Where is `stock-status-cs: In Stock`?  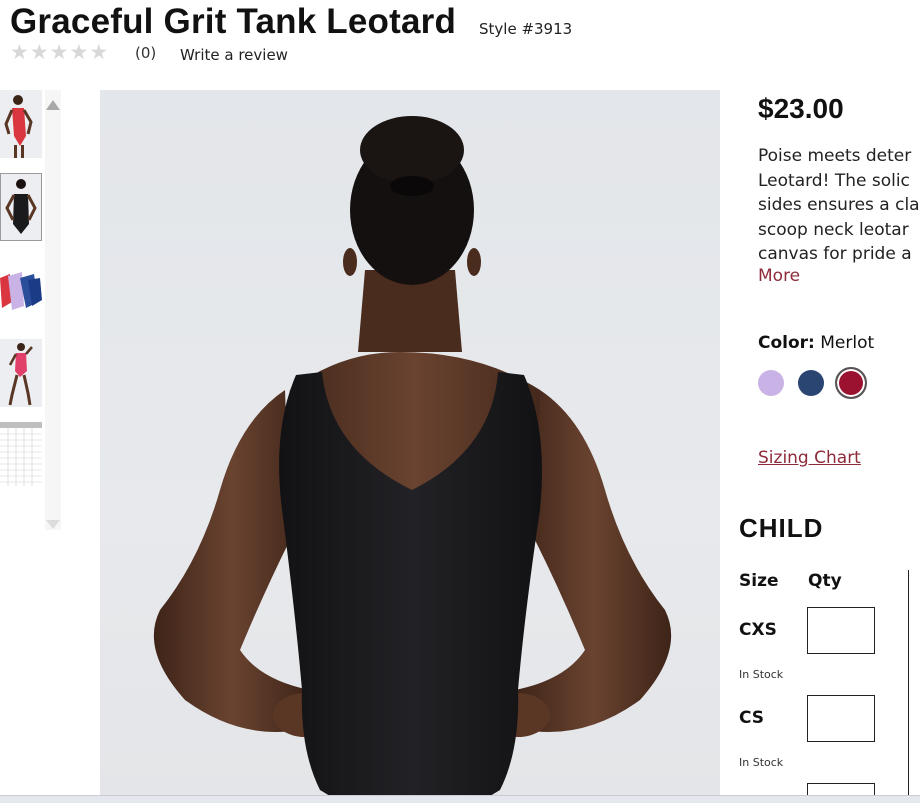
stock-status-cs: In Stock is located at coordinates (761, 762).